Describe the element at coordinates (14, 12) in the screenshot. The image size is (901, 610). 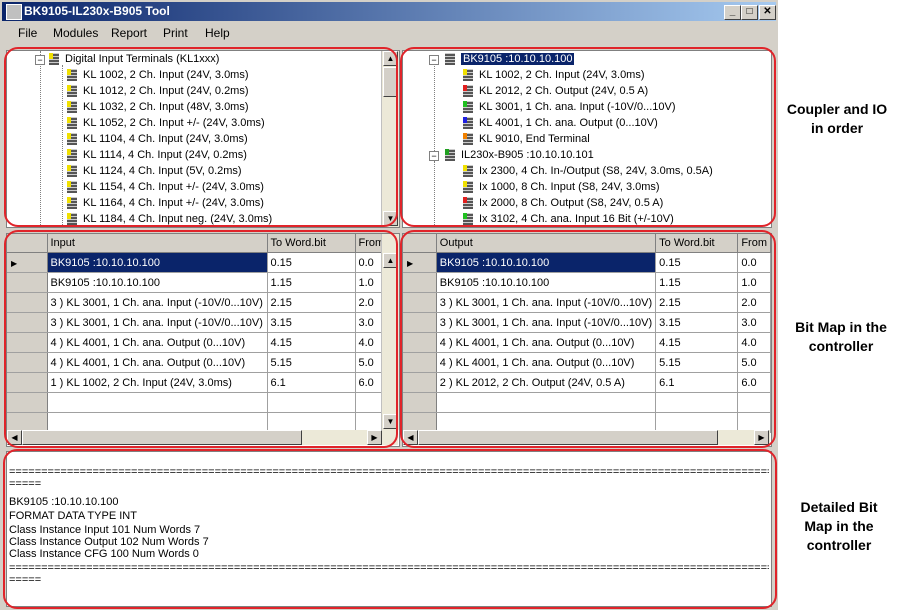
I see `app-icon` at that location.